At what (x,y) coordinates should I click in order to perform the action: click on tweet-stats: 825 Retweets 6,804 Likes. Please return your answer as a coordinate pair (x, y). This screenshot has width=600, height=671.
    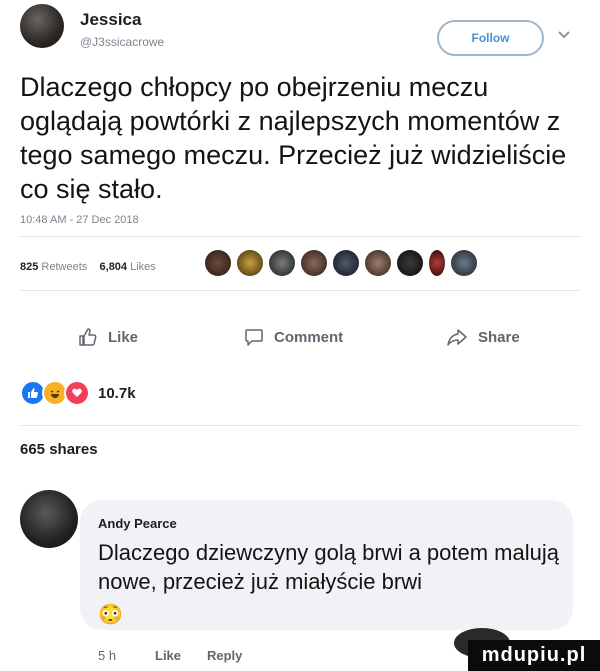
    Looking at the image, I should click on (88, 267).